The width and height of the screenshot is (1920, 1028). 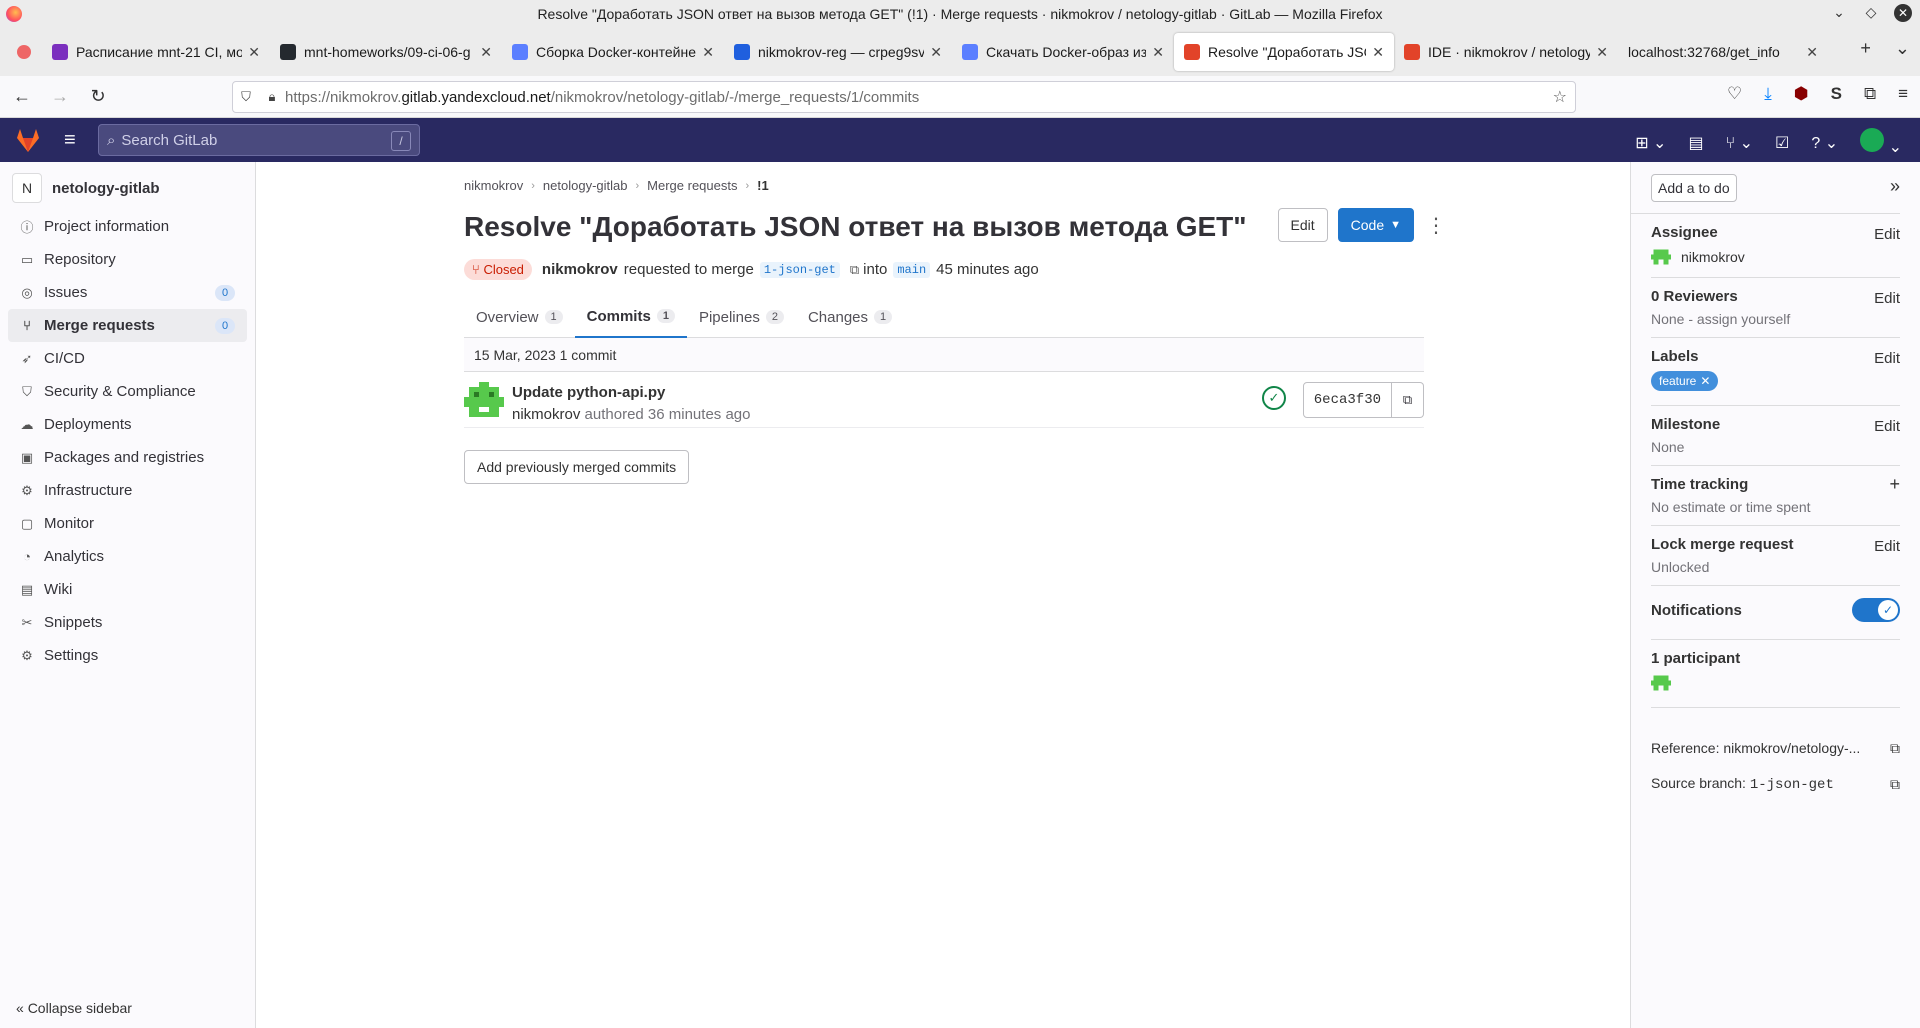 I want to click on search-input: ⌕ Search GitLab /, so click(x=259, y=140).